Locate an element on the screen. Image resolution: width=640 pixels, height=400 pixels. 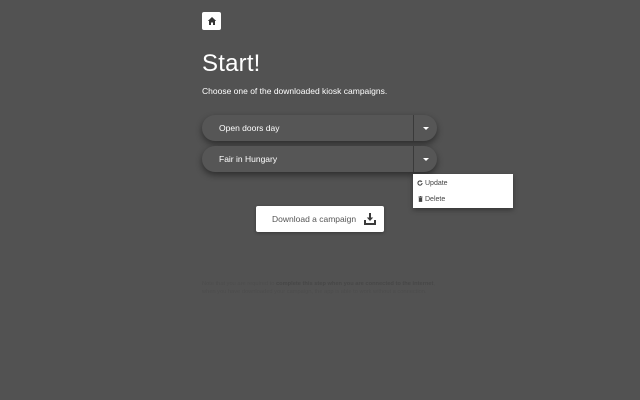
menu-item-label: Delete is located at coordinates (435, 199).